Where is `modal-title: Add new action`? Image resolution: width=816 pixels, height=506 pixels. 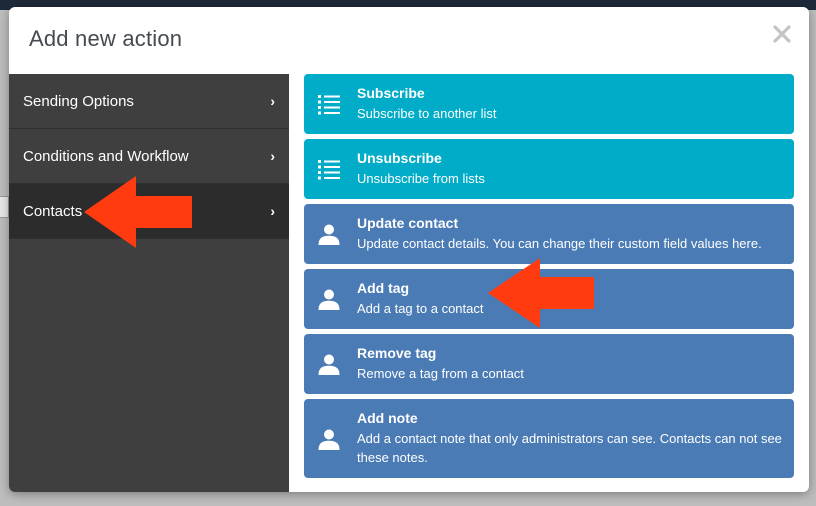
modal-title: Add new action is located at coordinates (106, 38).